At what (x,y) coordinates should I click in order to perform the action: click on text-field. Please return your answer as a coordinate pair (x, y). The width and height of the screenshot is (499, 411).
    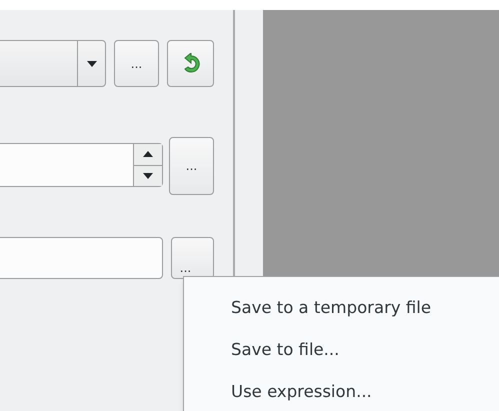
    Looking at the image, I should click on (81, 258).